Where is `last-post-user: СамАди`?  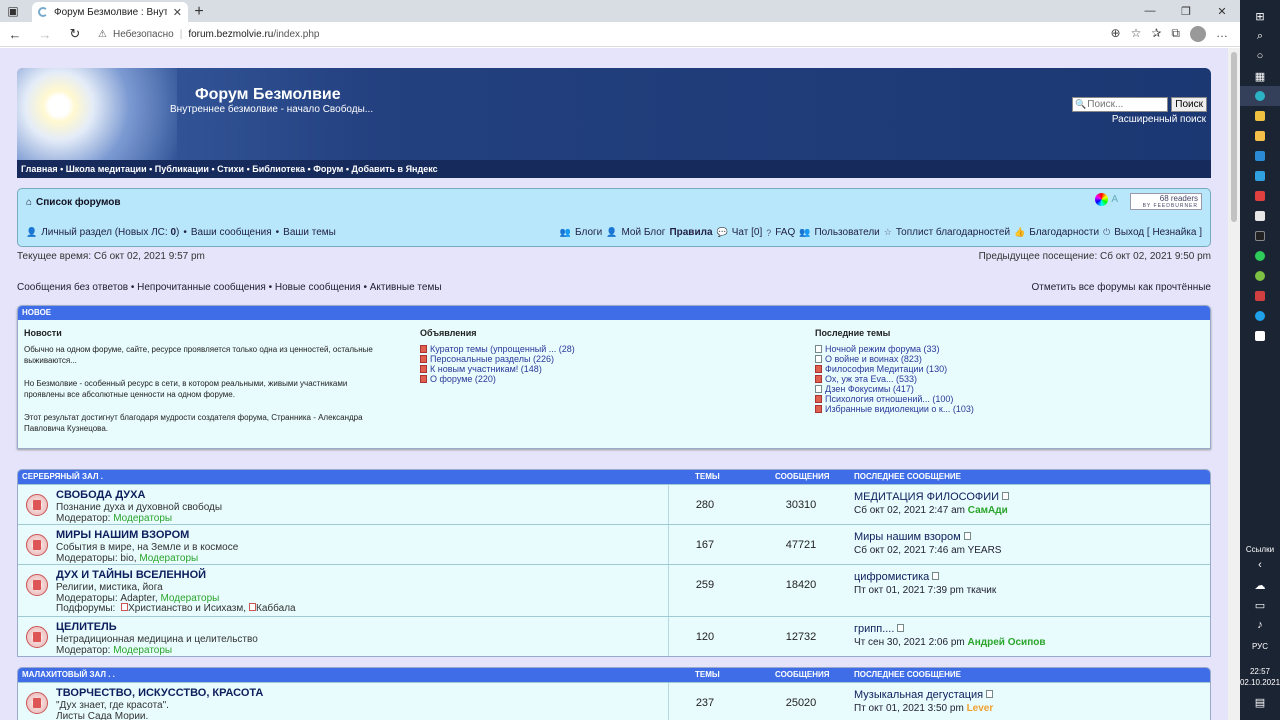 last-post-user: СамАди is located at coordinates (988, 510).